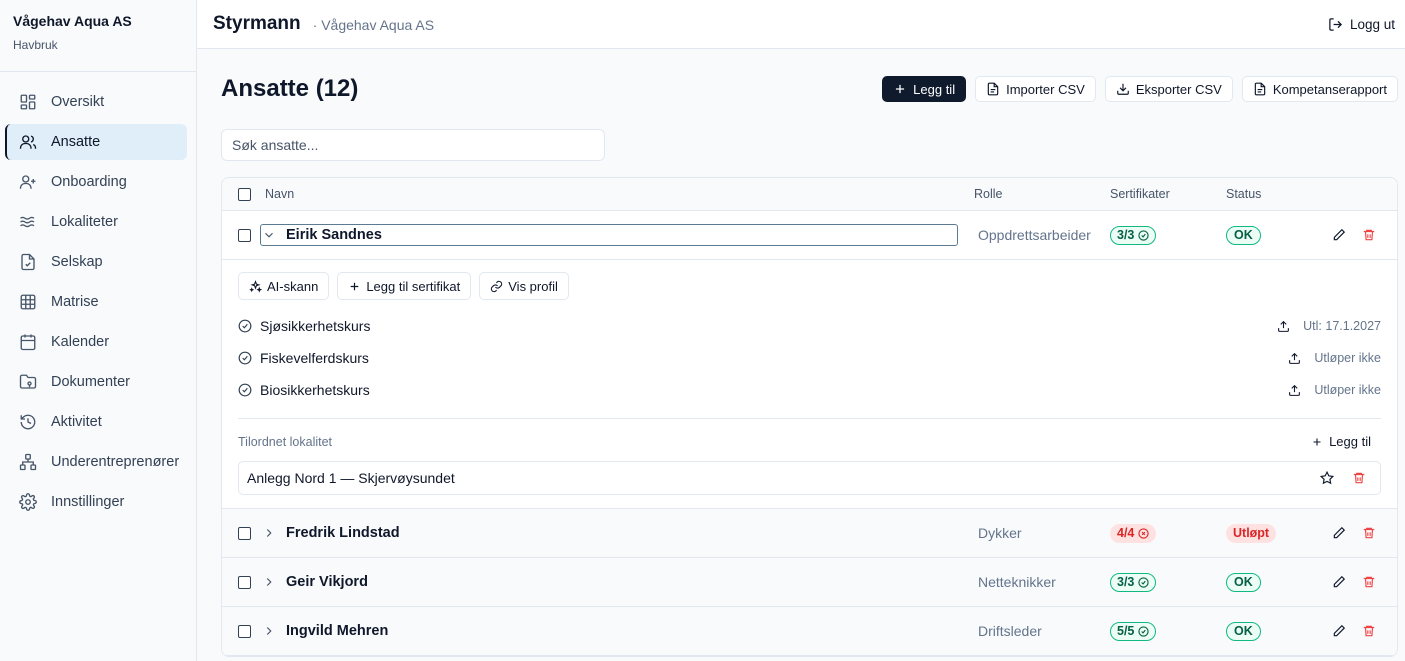 The width and height of the screenshot is (1405, 661). Describe the element at coordinates (1034, 235) in the screenshot. I see `employee-role: Oppdrettsarbeider` at that location.